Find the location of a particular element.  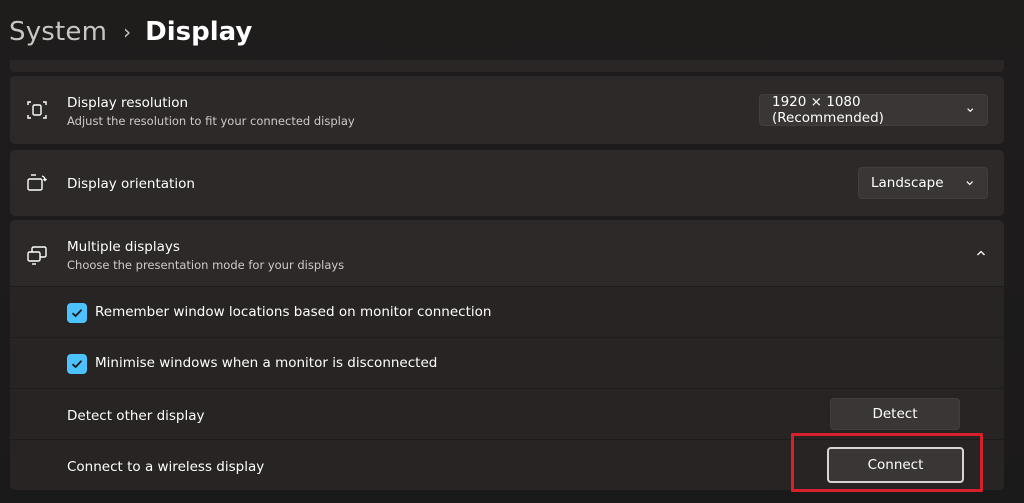

chevron-up-icon is located at coordinates (981, 253).